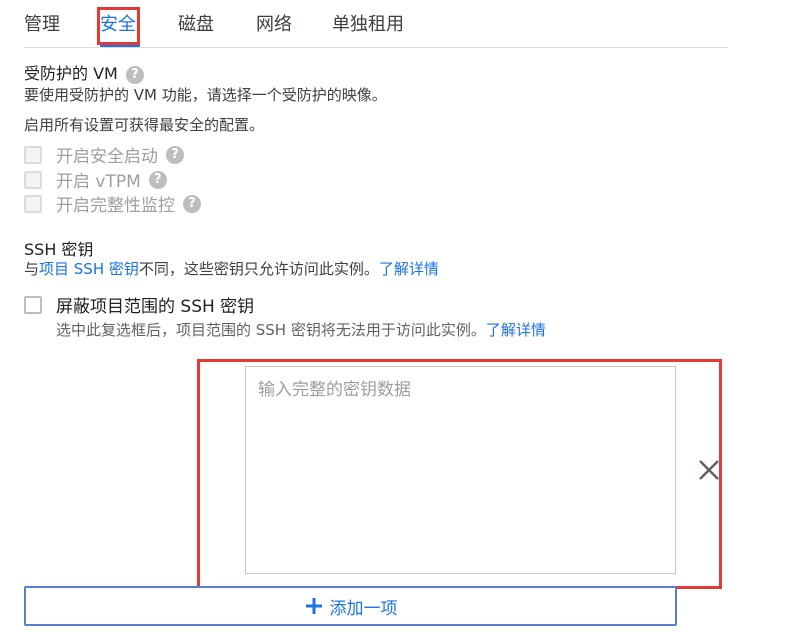  Describe the element at coordinates (32, 269) in the screenshot. I see `ssh-desc-prefix: 与` at that location.